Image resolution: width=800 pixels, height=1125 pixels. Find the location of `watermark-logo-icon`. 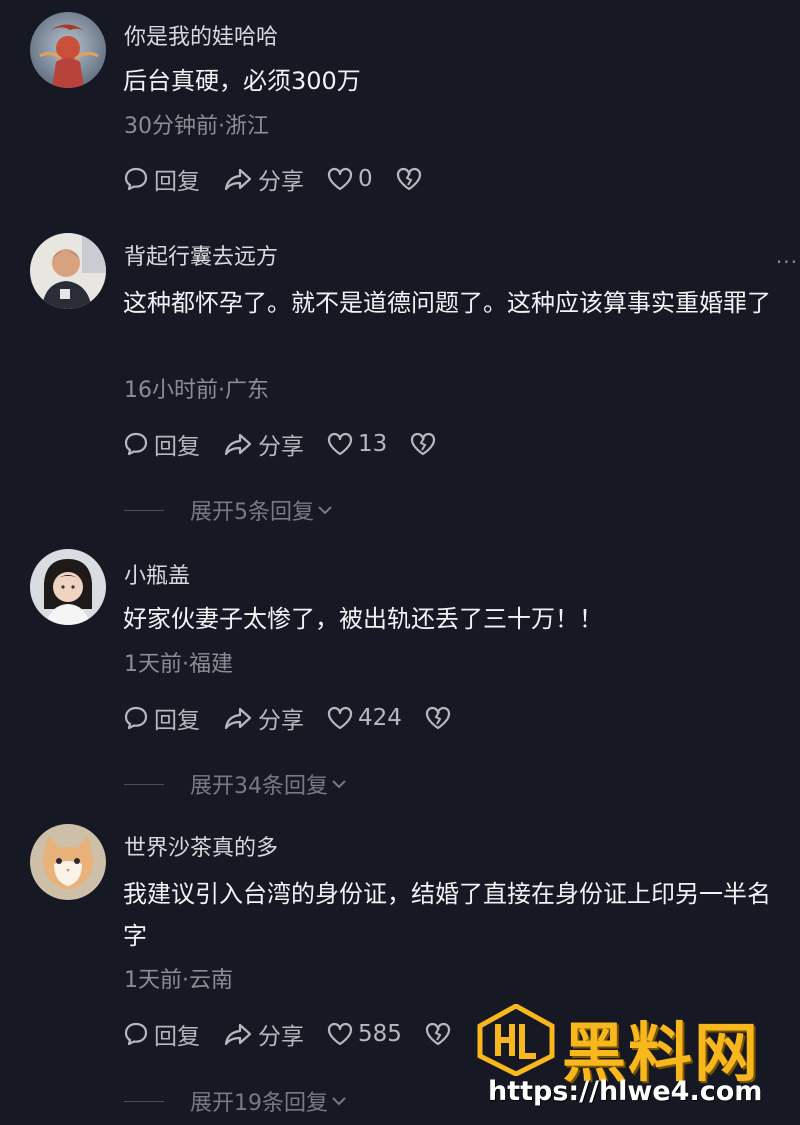

watermark-logo-icon is located at coordinates (516, 1040).